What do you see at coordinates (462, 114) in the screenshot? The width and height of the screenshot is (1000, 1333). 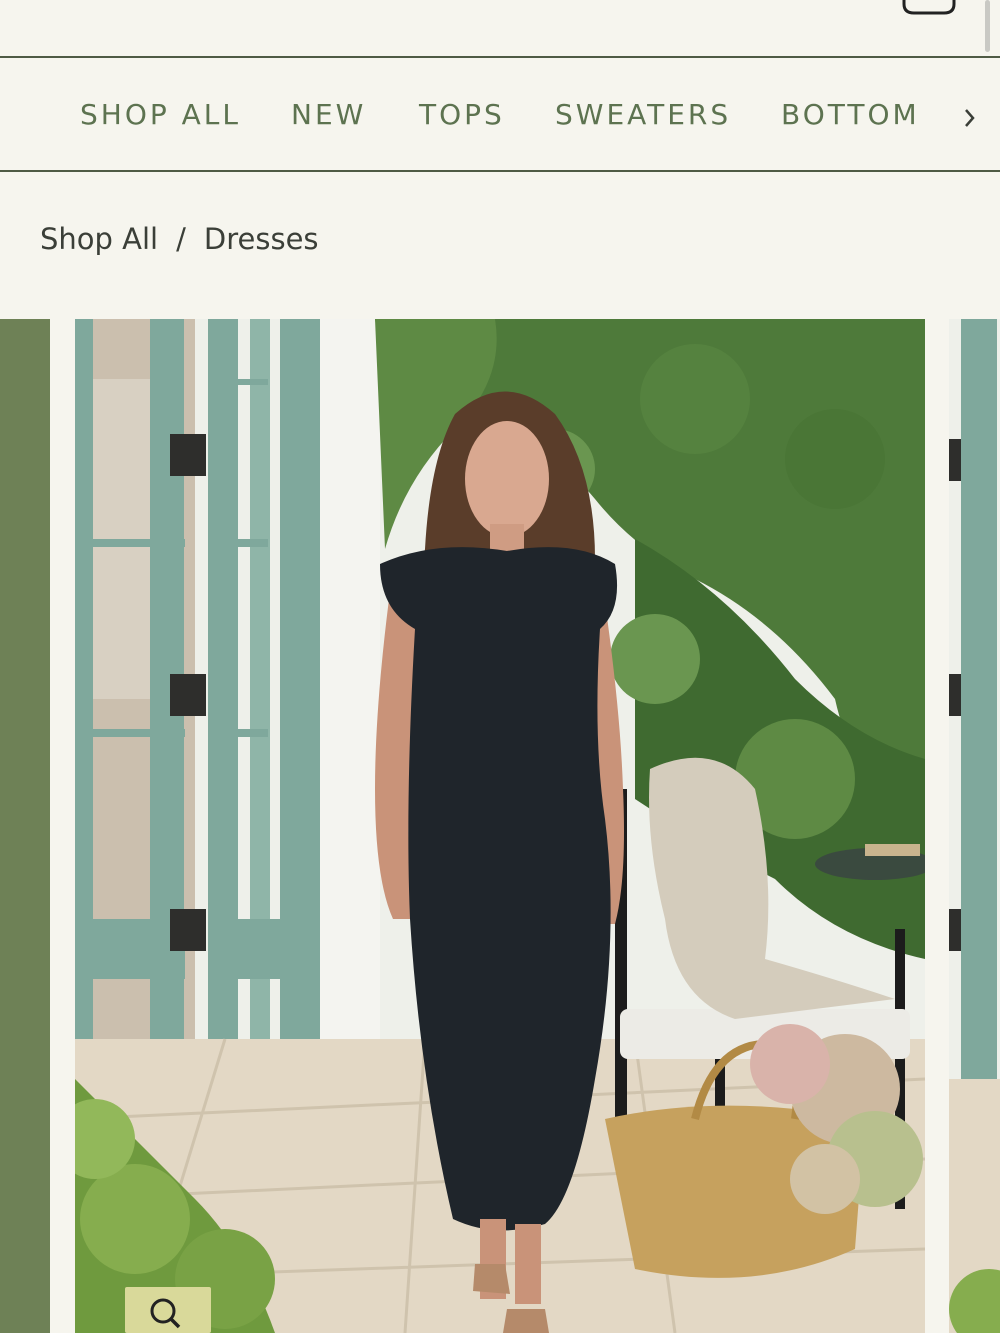 I see `nav-item-tops: TOPS` at bounding box center [462, 114].